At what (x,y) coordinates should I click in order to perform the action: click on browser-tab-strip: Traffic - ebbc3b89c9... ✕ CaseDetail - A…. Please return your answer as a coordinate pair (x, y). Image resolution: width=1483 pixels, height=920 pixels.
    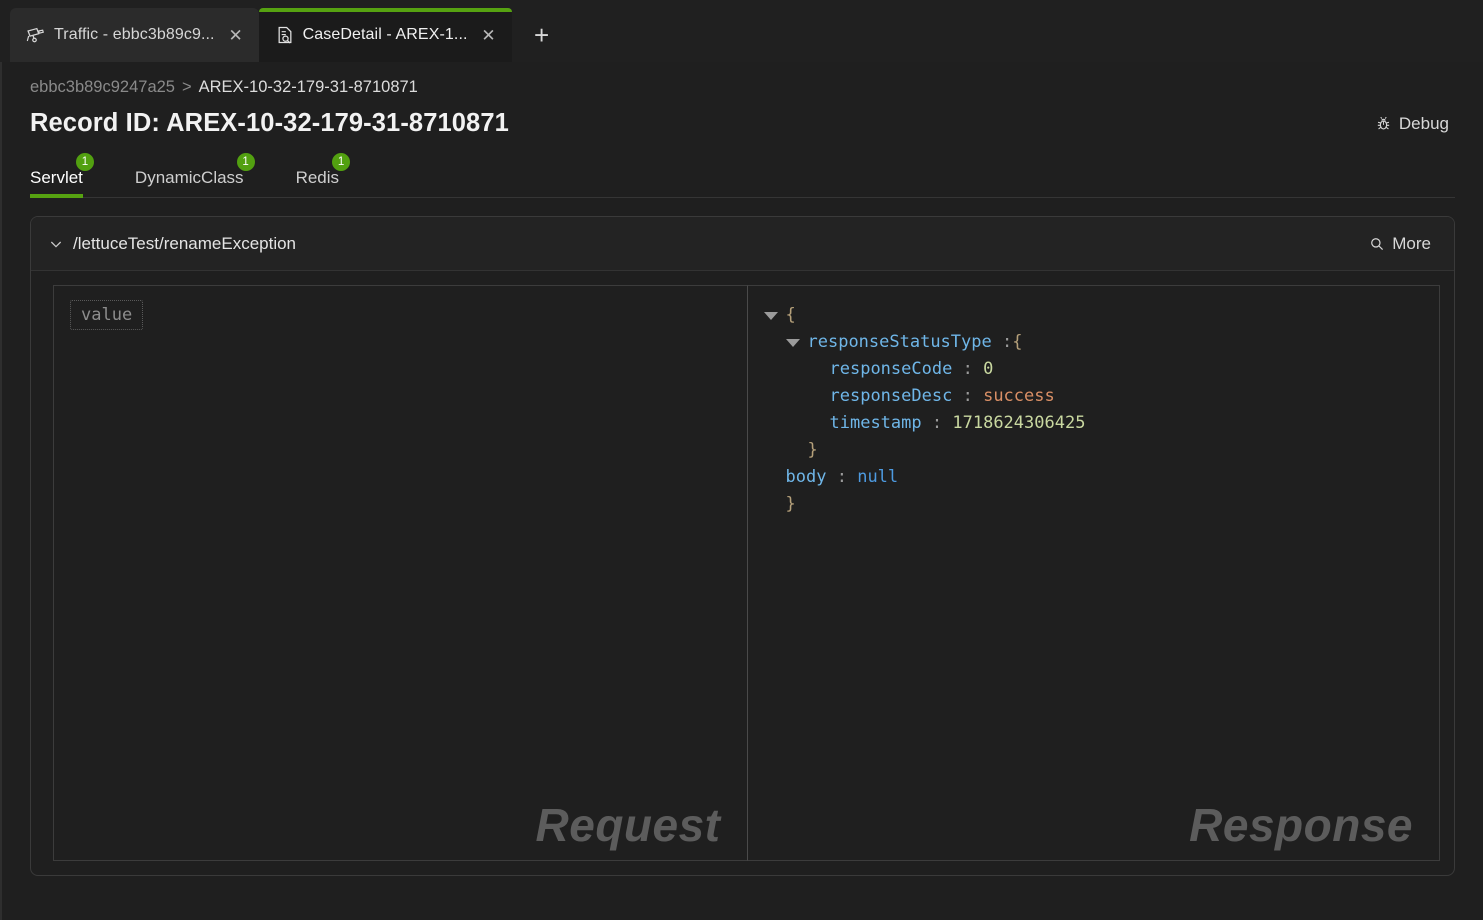
    Looking at the image, I should click on (741, 31).